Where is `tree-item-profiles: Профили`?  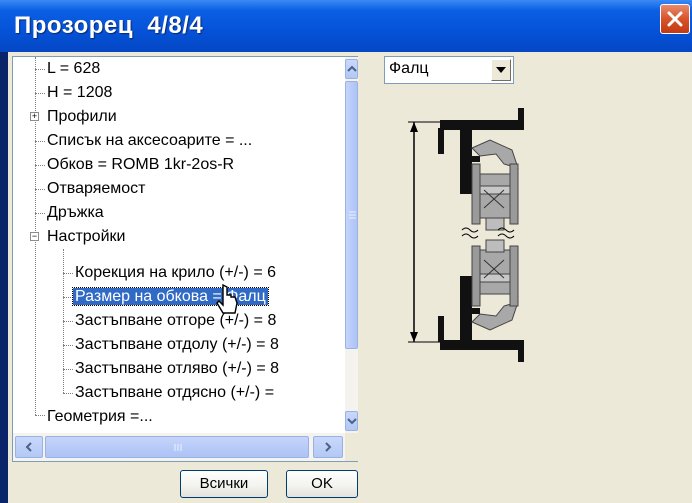 tree-item-profiles: Профили is located at coordinates (82, 117).